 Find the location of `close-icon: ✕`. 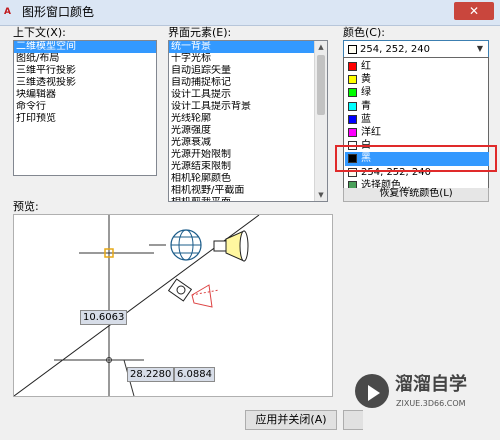

close-icon: ✕ is located at coordinates (474, 11).